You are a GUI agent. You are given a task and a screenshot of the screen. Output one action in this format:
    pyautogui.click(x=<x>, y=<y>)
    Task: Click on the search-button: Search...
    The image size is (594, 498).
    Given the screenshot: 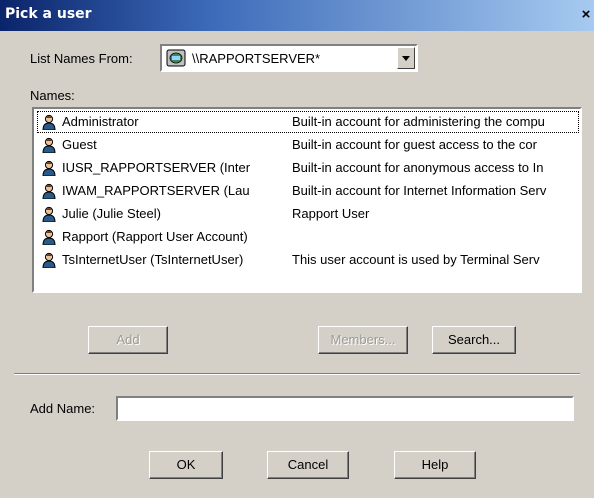 What is the action you would take?
    pyautogui.click(x=474, y=340)
    